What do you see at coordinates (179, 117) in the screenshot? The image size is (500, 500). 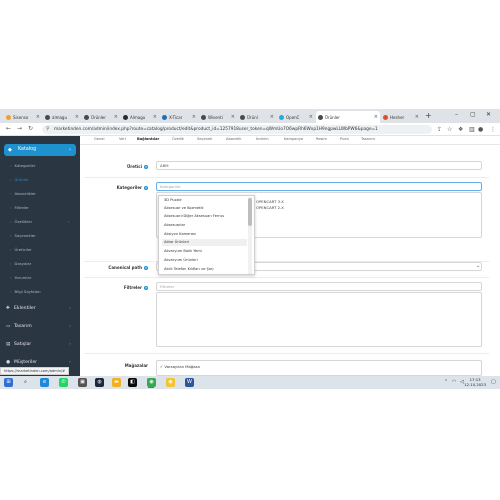 I see `browser-tab: X-Ticar ×` at bounding box center [179, 117].